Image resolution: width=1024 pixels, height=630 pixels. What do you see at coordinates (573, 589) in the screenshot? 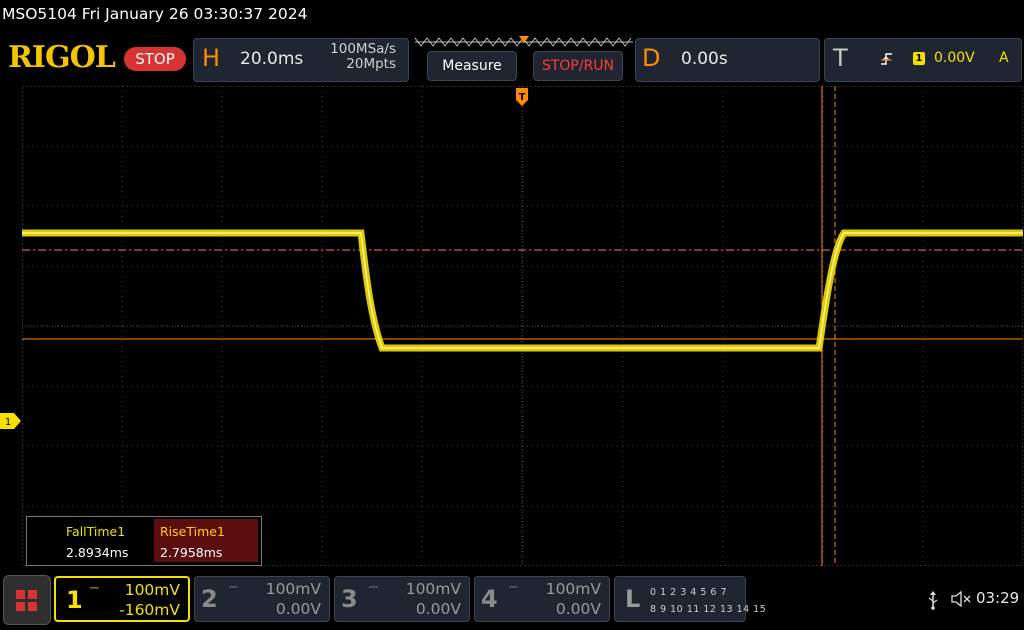
I see `channel-4-scale: 100mV` at bounding box center [573, 589].